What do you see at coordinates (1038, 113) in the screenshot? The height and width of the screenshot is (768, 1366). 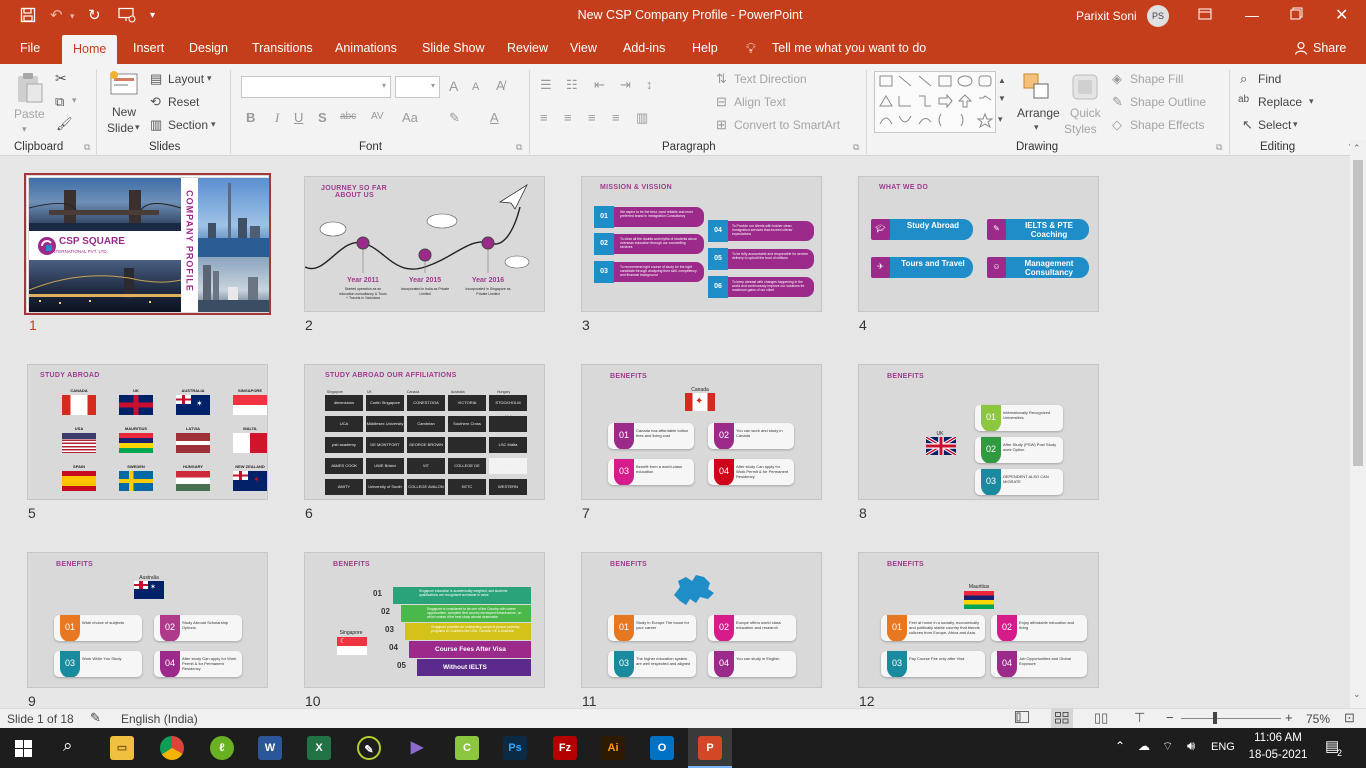 I see `arrange-button: Arrange` at bounding box center [1038, 113].